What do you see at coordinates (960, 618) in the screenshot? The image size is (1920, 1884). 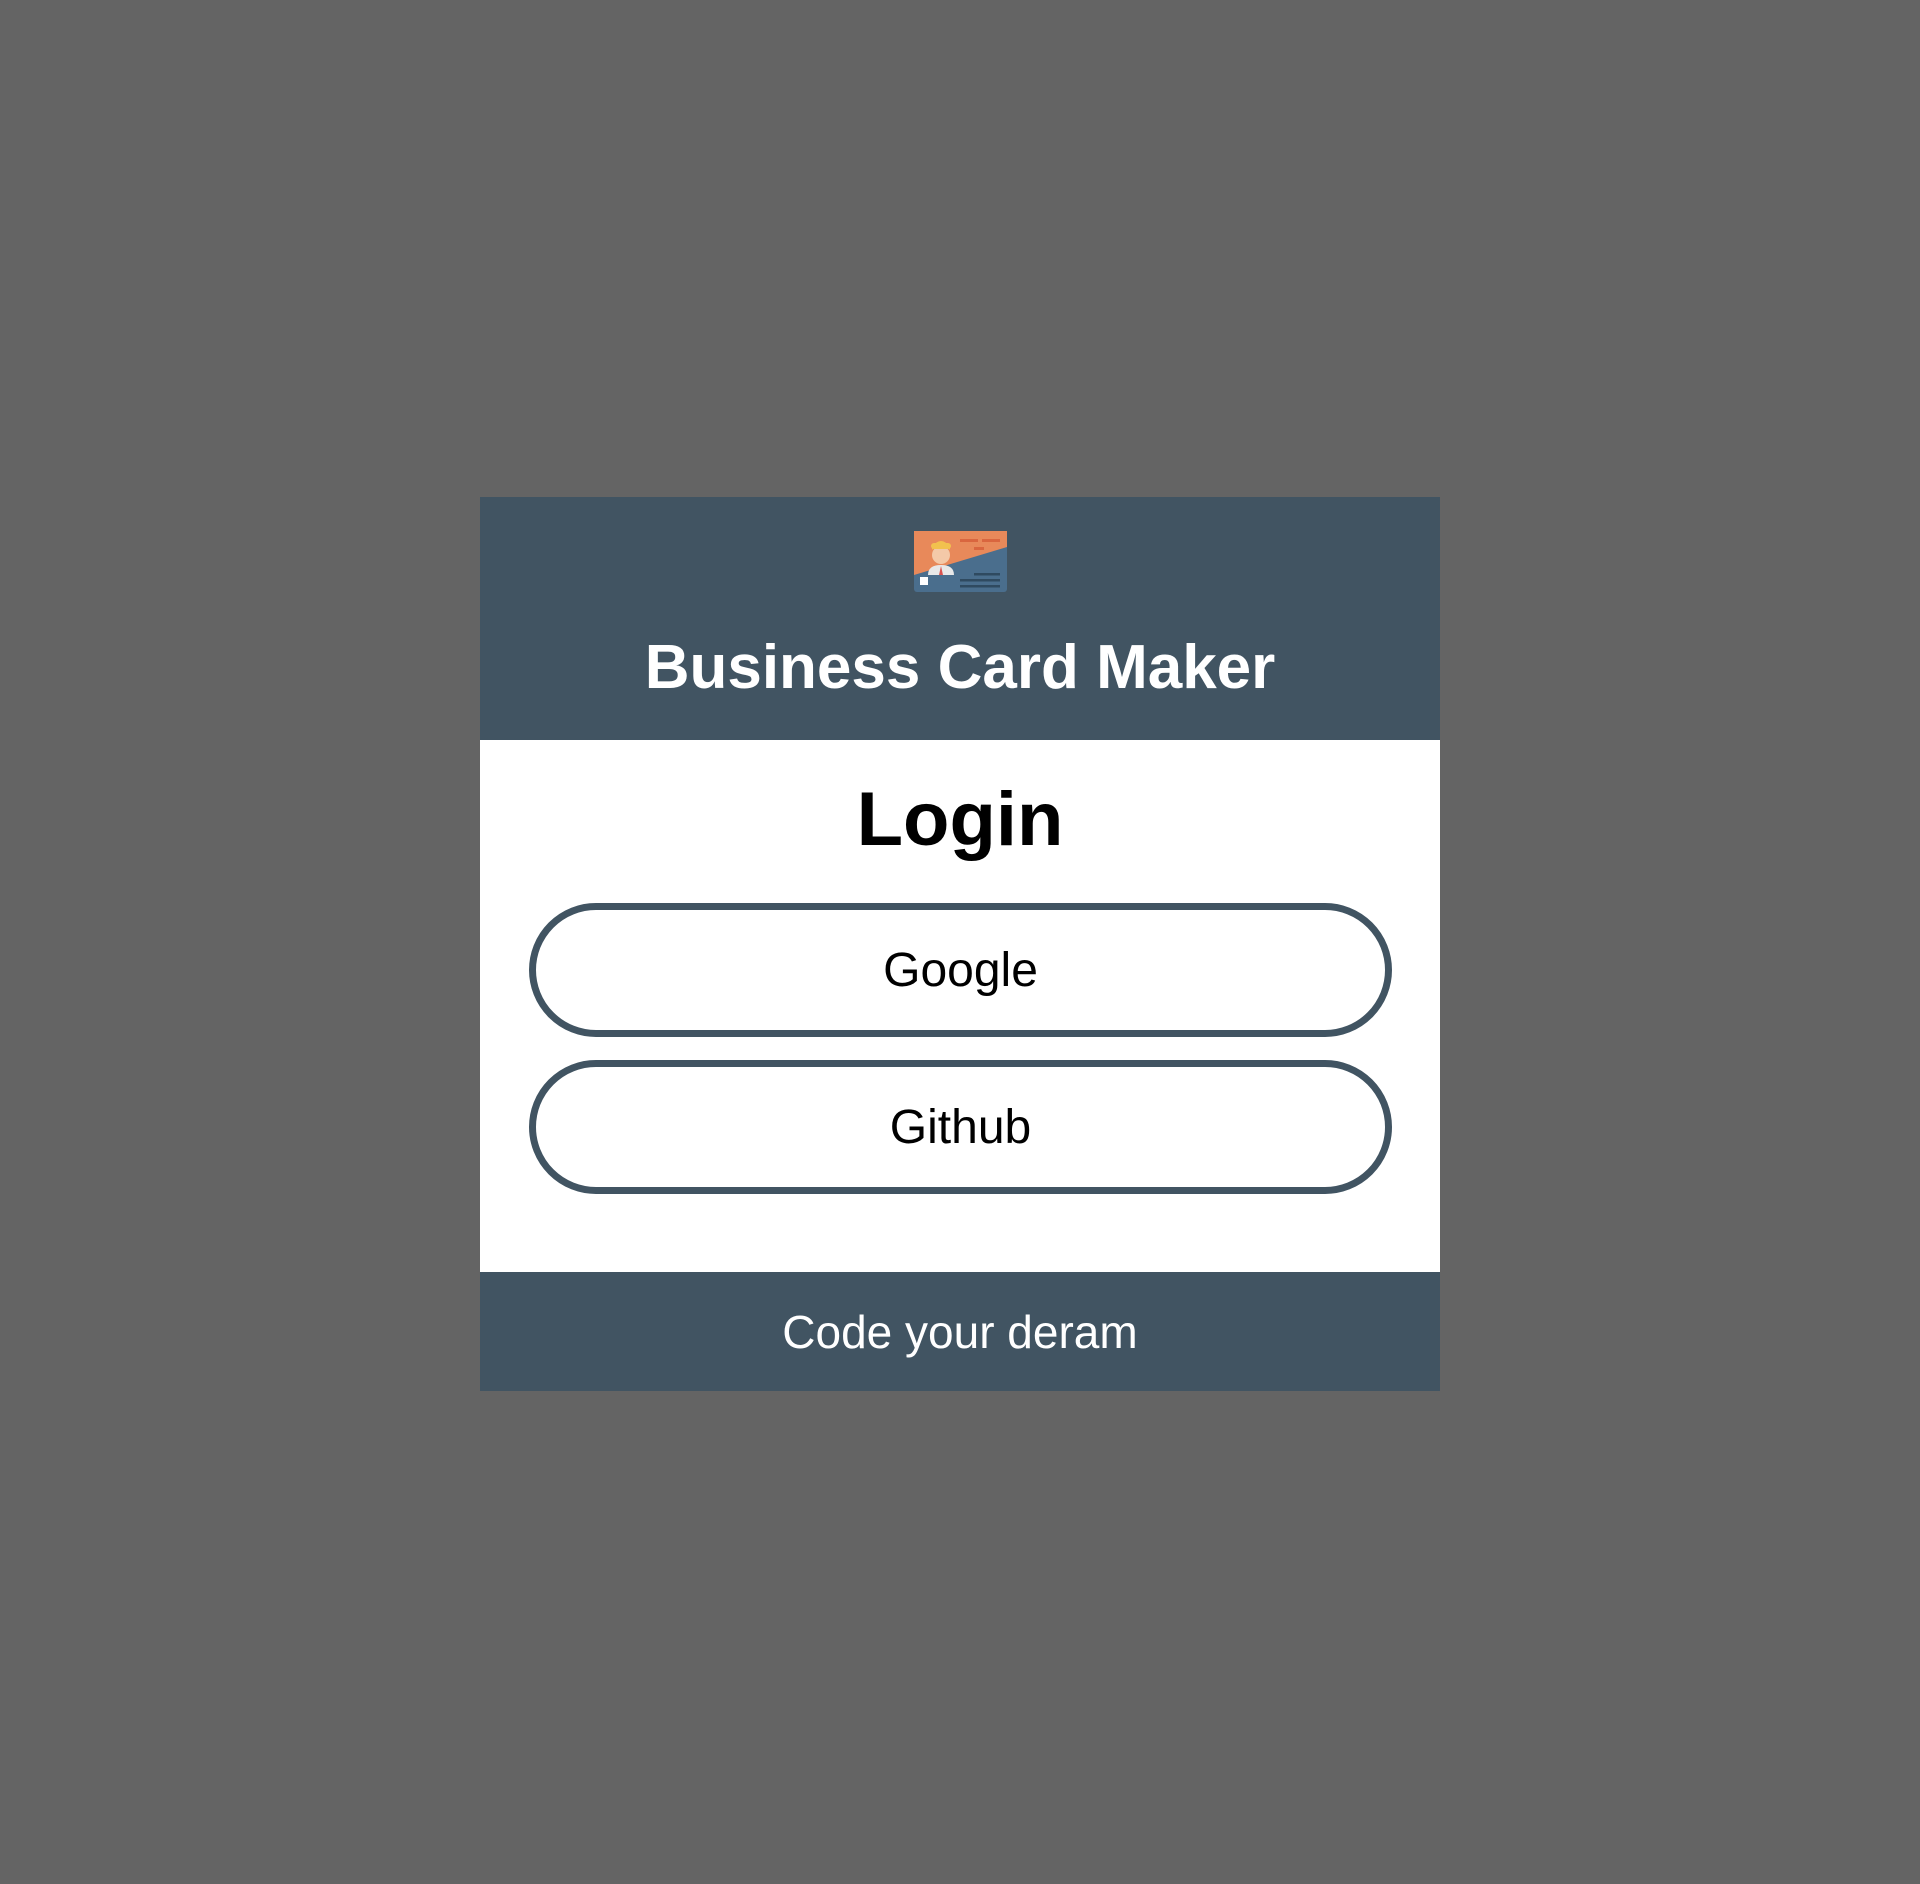 I see `card-header: Business Card Maker` at bounding box center [960, 618].